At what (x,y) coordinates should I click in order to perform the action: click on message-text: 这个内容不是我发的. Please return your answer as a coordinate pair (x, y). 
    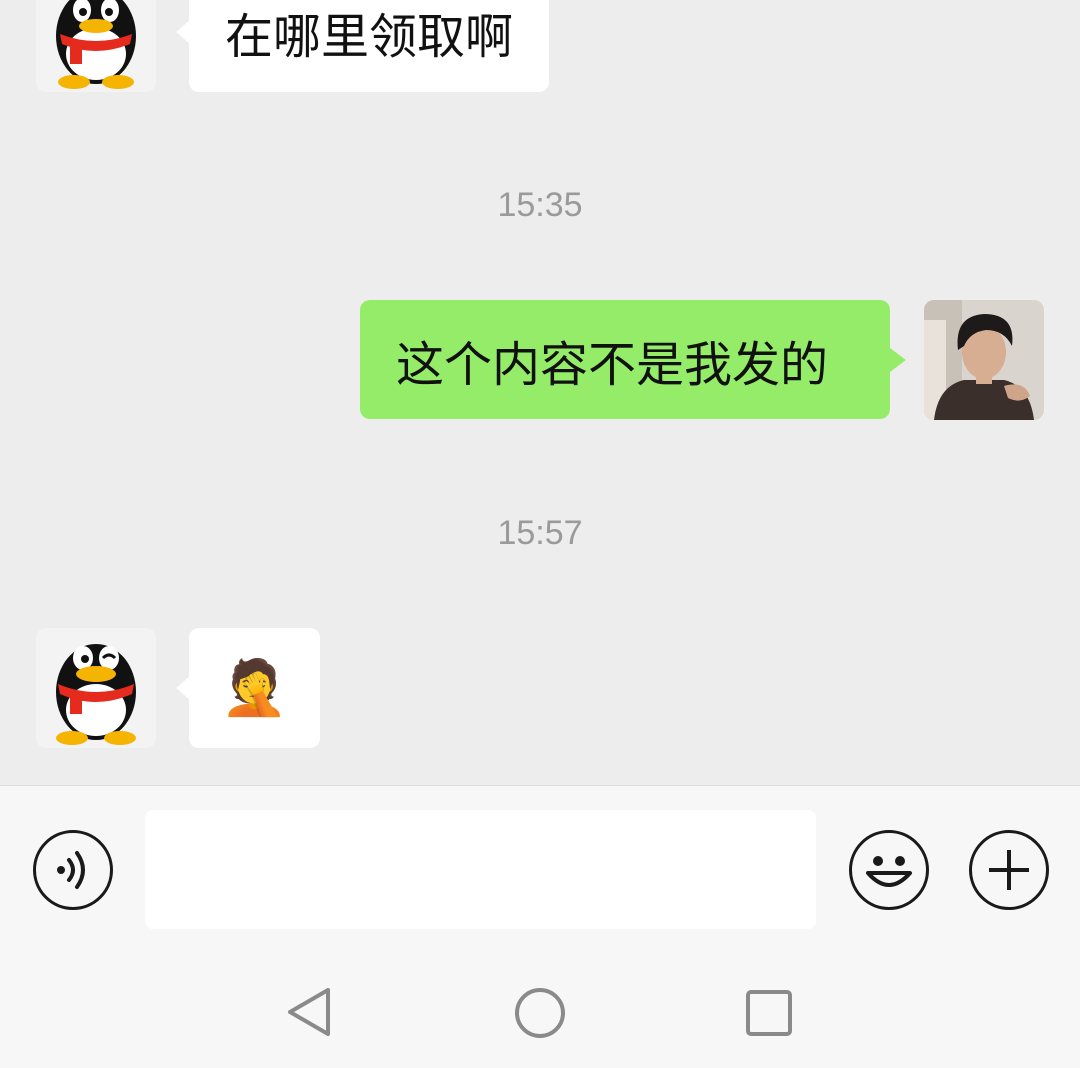
    Looking at the image, I should click on (612, 364).